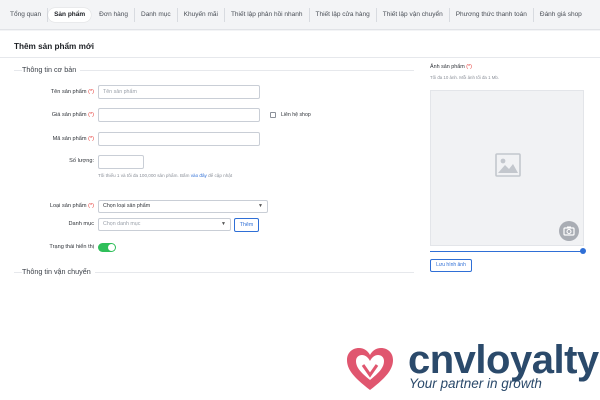 This screenshot has height=400, width=600. Describe the element at coordinates (26, 14) in the screenshot. I see `tab-overview: Tổng quan` at that location.